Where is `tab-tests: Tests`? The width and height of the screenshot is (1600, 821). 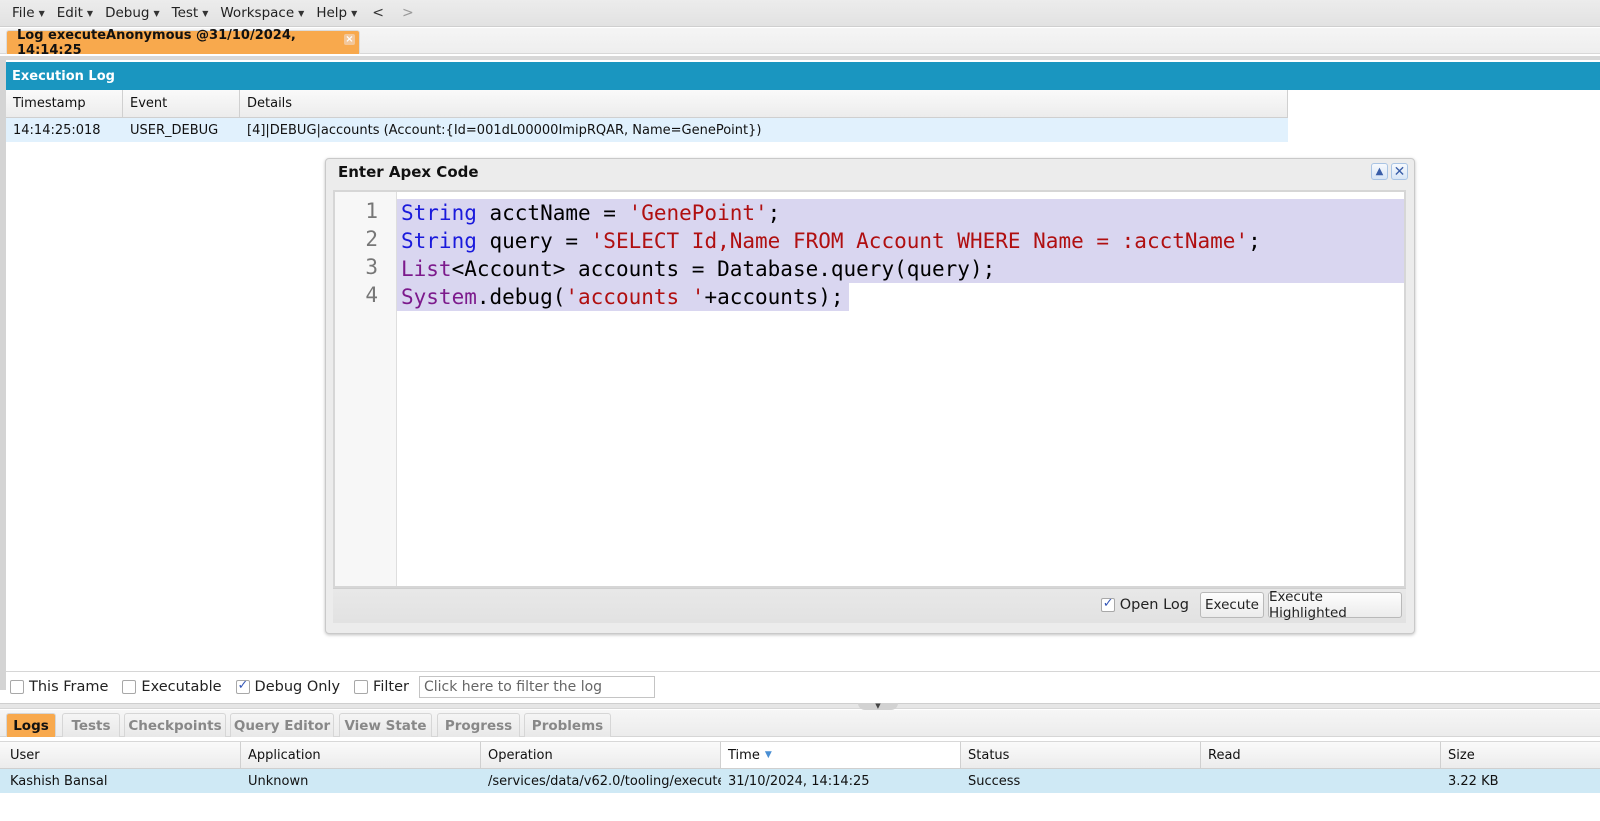 tab-tests: Tests is located at coordinates (91, 725).